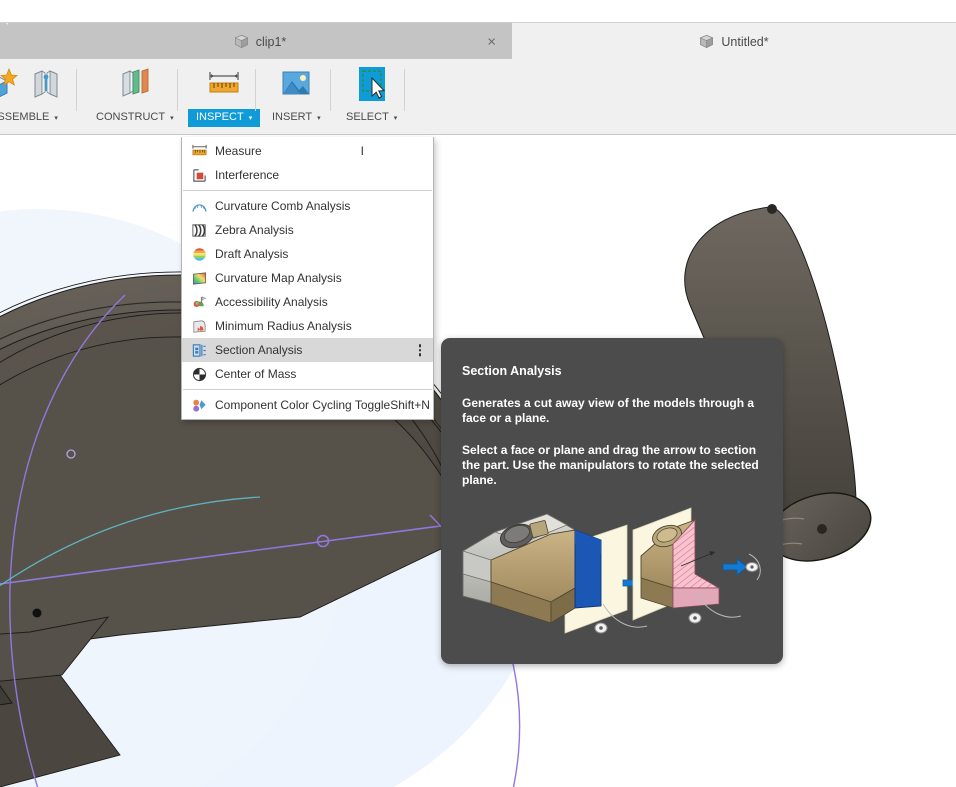 This screenshot has width=956, height=787. I want to click on menu-item-component-color-cycling-toggle: Component Color Cycling Toggle Shift+N, so click(307, 405).